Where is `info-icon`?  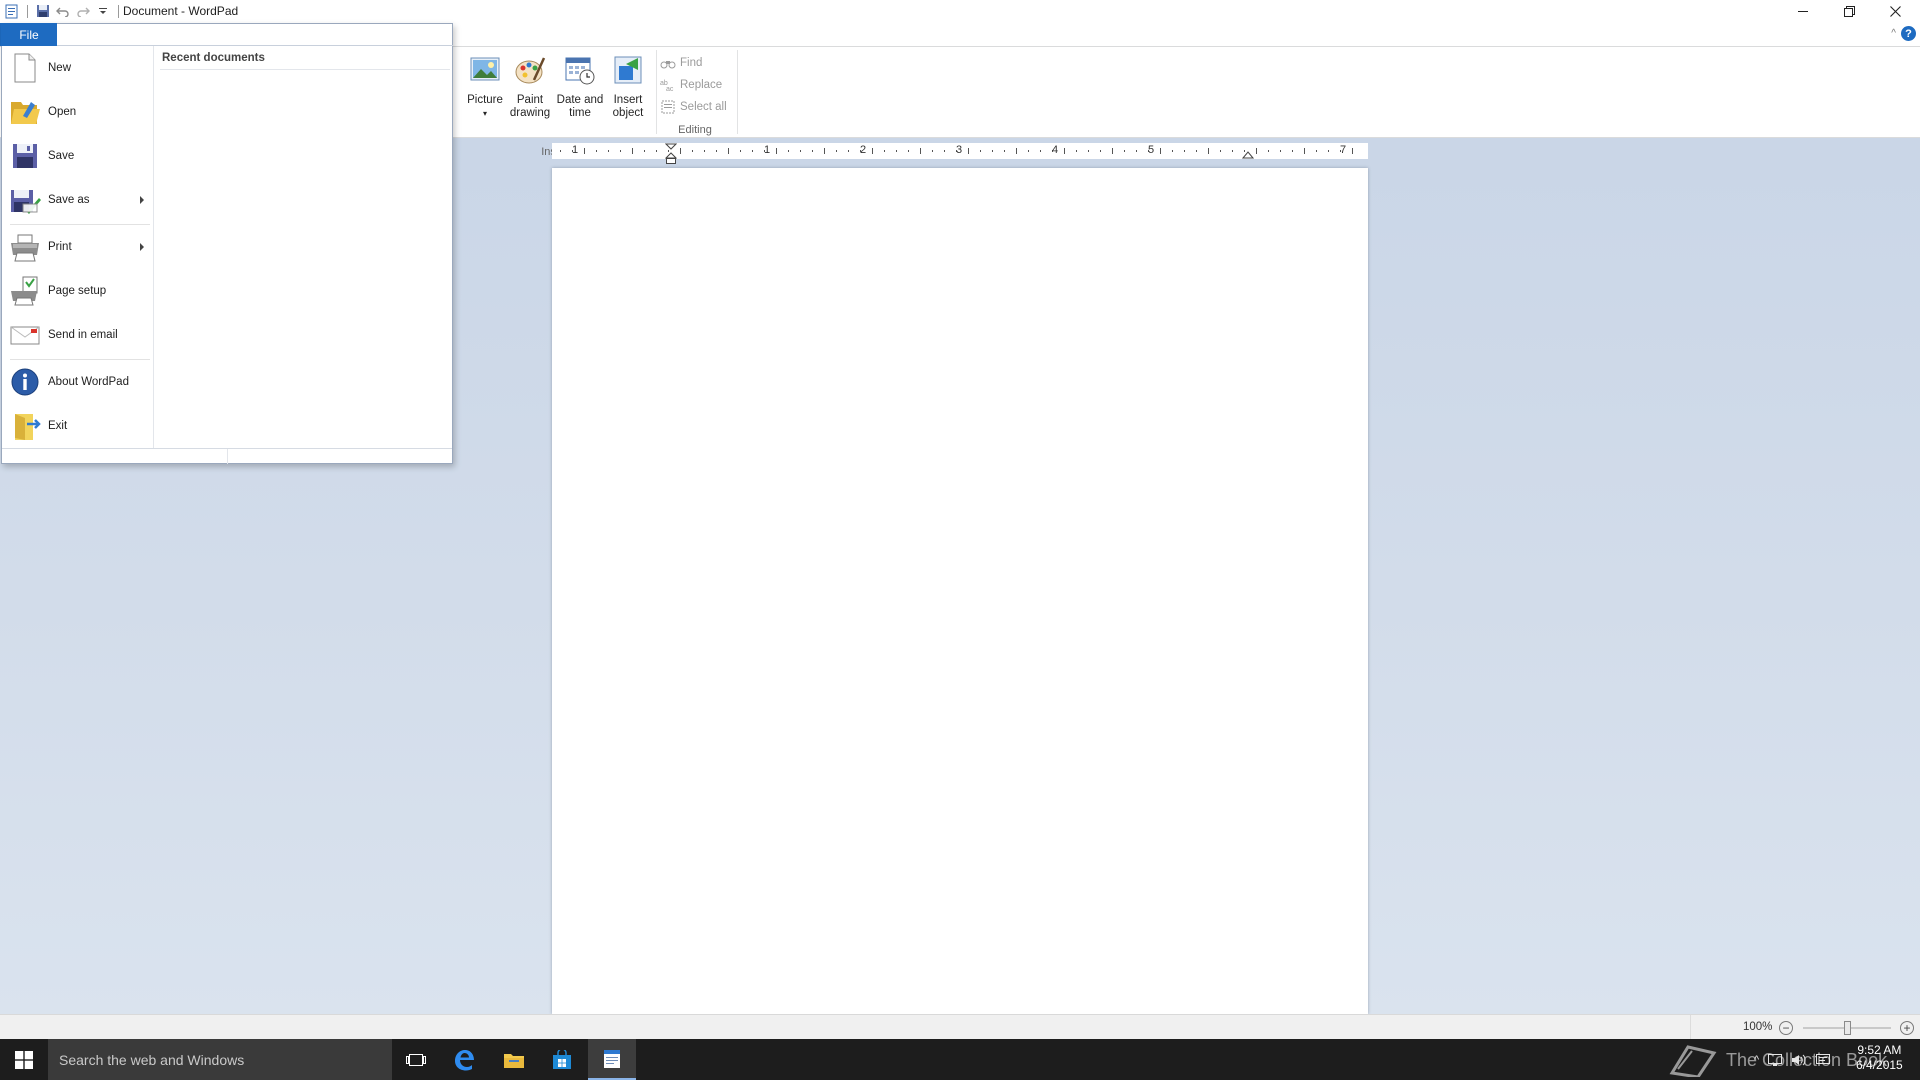 info-icon is located at coordinates (25, 382).